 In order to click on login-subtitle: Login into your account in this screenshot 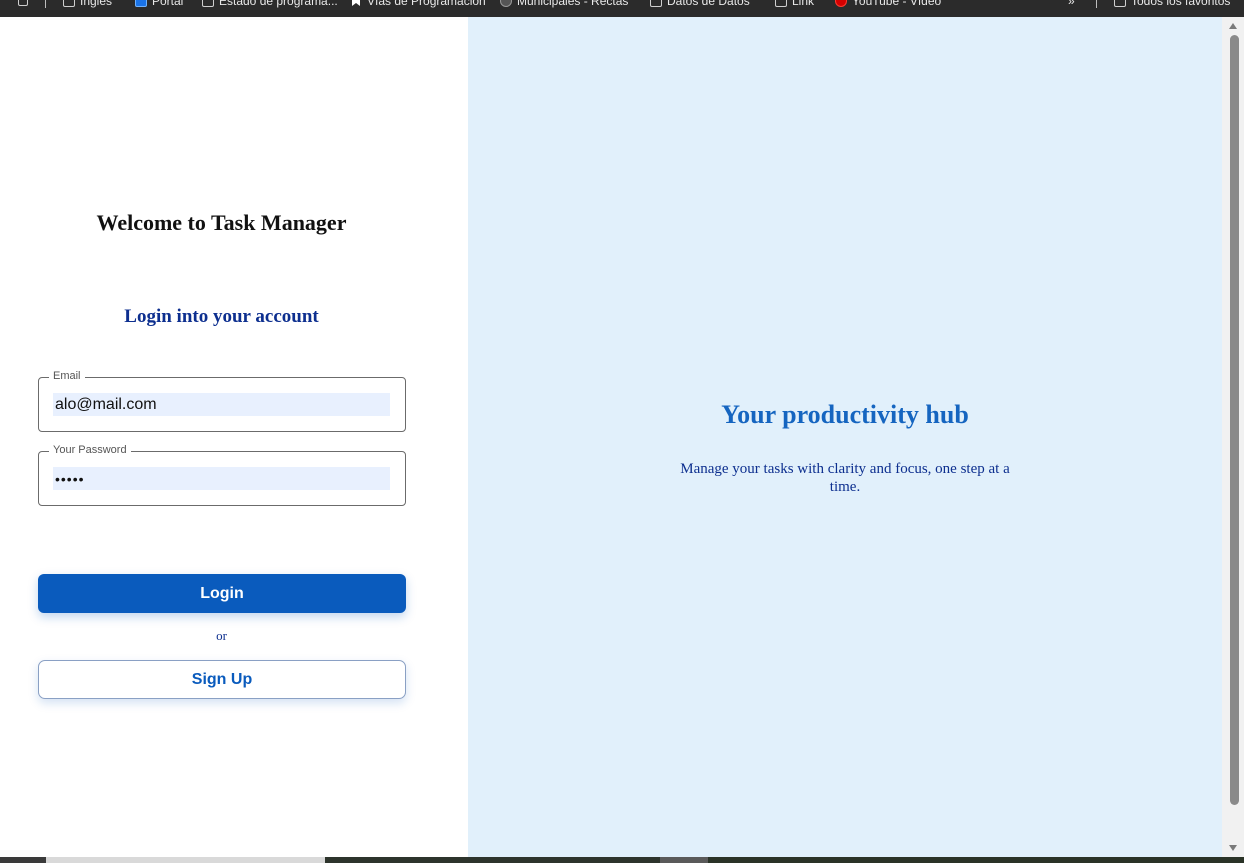, I will do `click(221, 316)`.